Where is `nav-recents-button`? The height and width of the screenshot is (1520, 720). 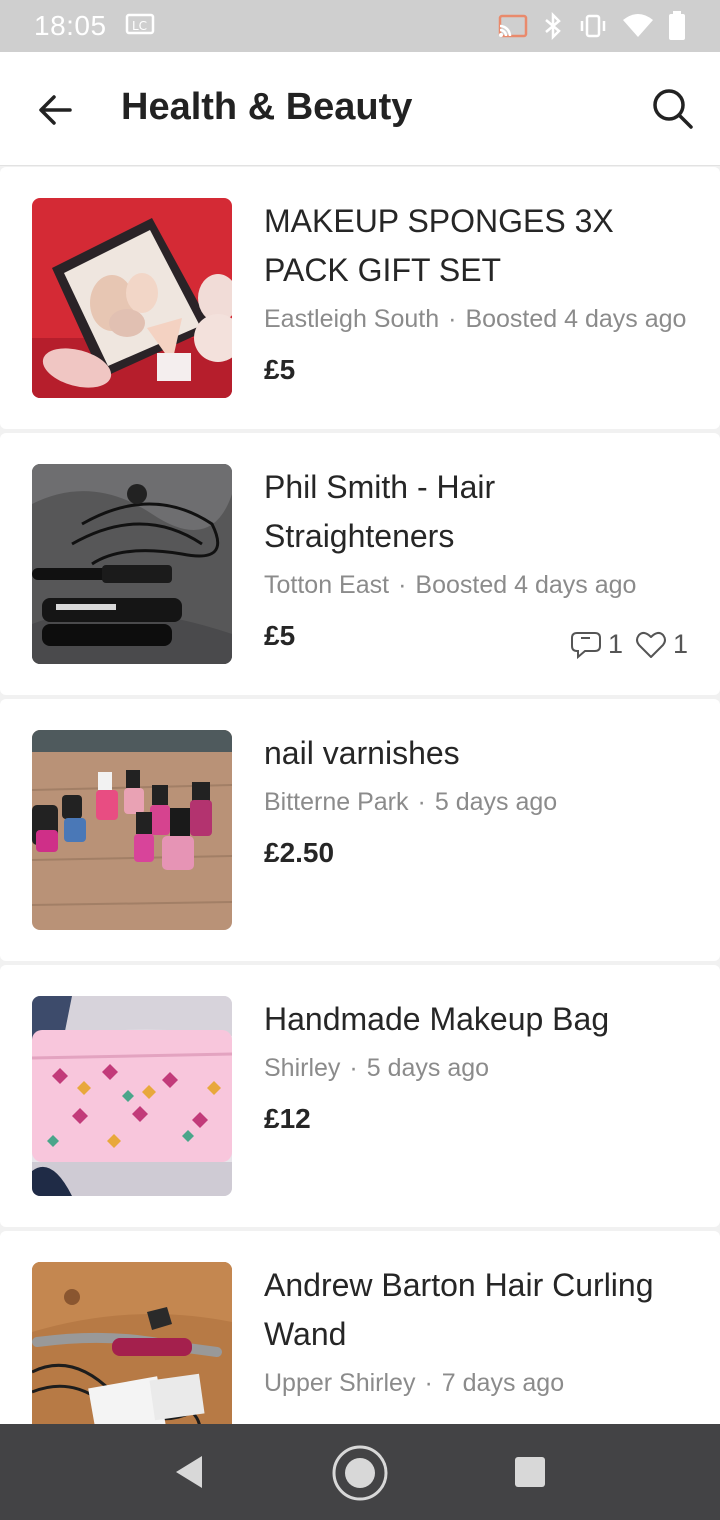
nav-recents-button is located at coordinates (530, 1474).